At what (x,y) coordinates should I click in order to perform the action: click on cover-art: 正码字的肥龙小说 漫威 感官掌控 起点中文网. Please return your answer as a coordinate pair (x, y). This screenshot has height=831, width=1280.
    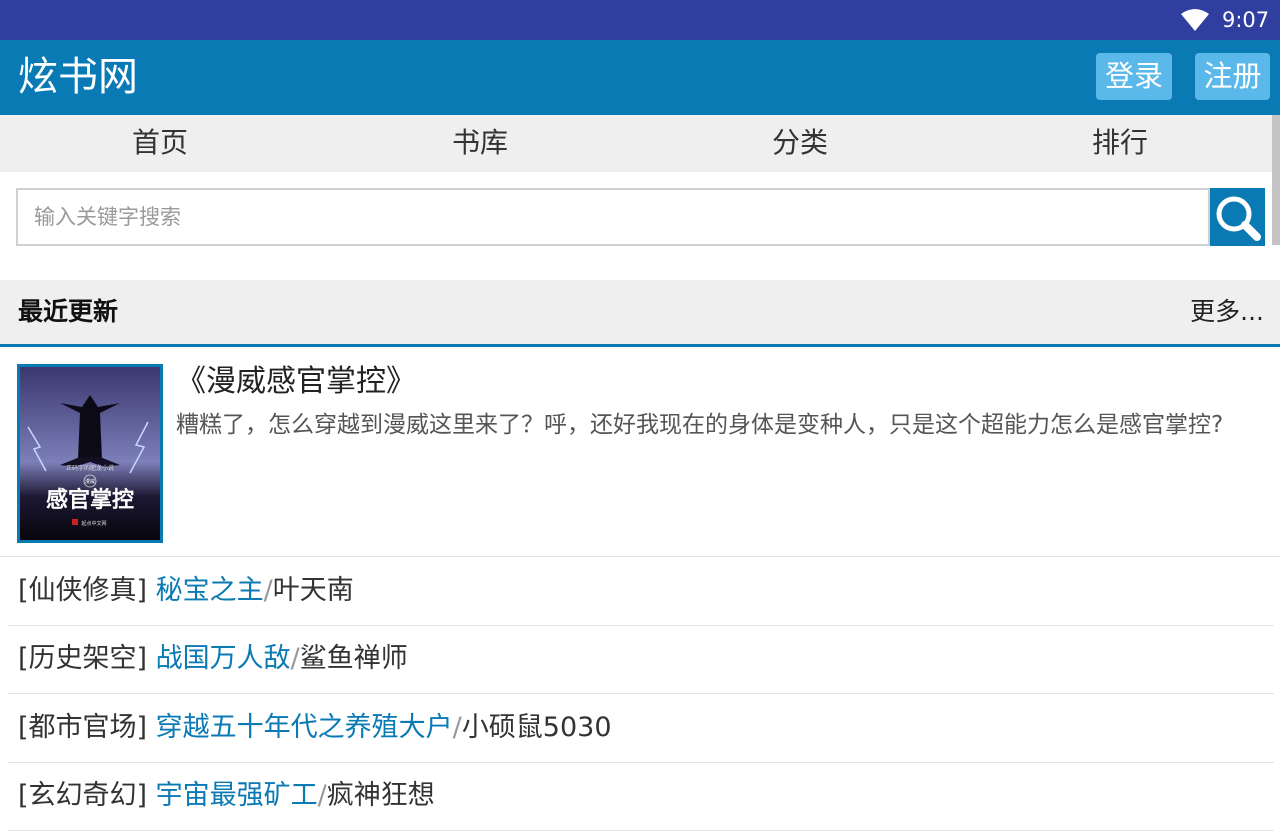
    Looking at the image, I should click on (90, 453).